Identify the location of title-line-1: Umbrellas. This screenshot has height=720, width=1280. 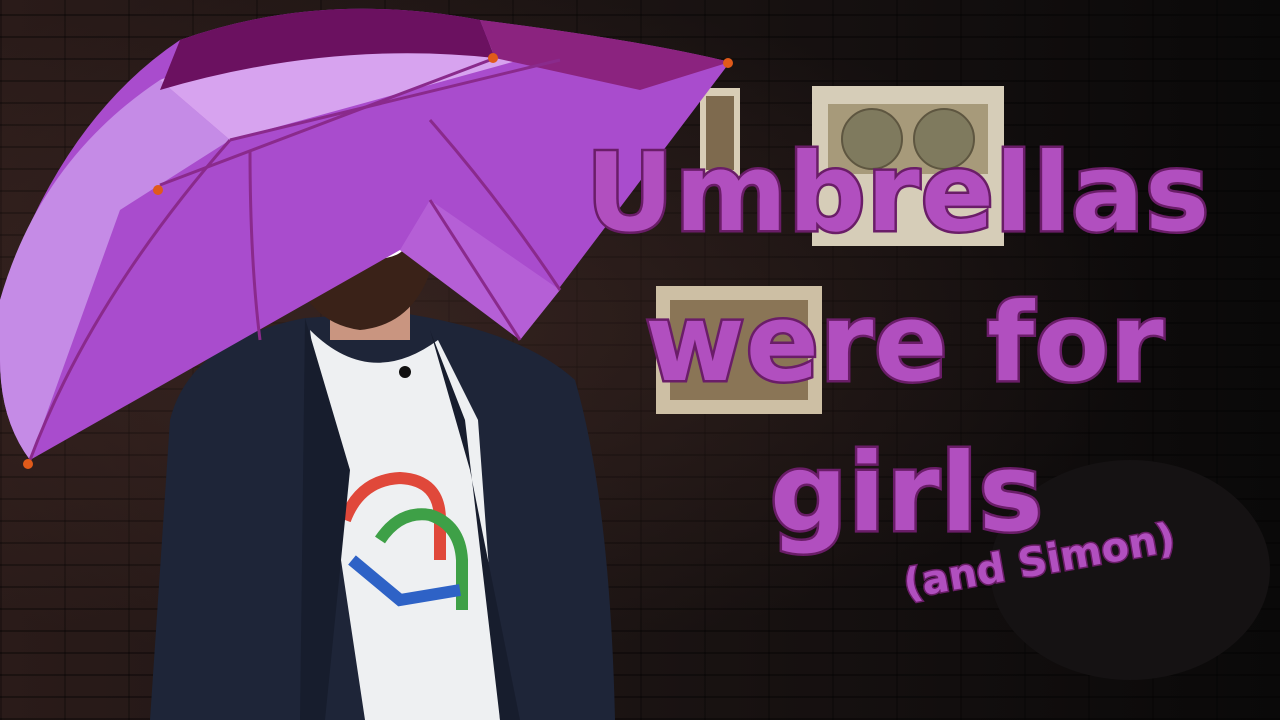
(897, 193).